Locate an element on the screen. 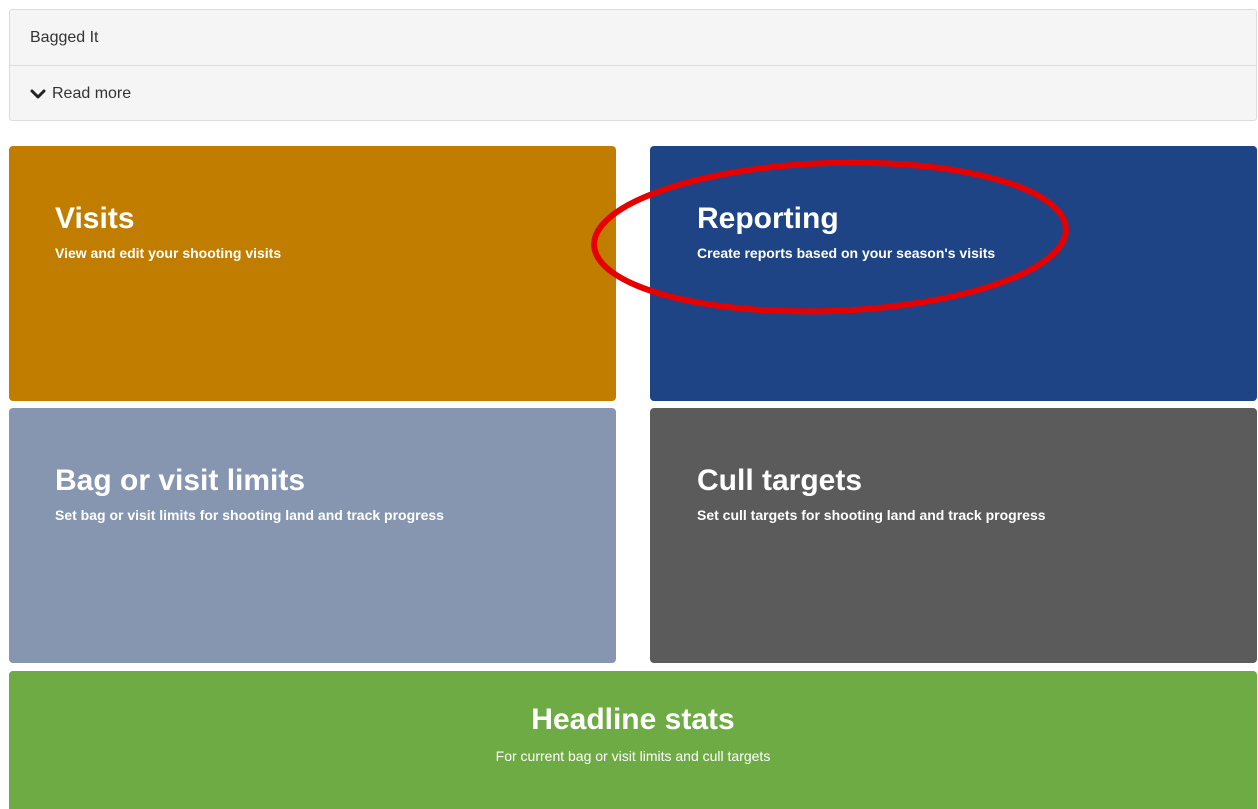 This screenshot has height=809, width=1258. bagged-it-panel: Bagged It Read more is located at coordinates (633, 65).